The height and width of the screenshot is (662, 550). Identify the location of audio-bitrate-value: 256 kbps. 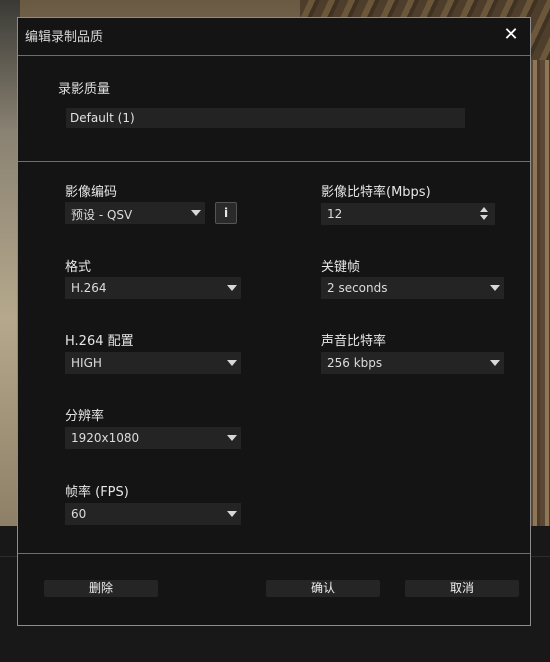
(355, 363).